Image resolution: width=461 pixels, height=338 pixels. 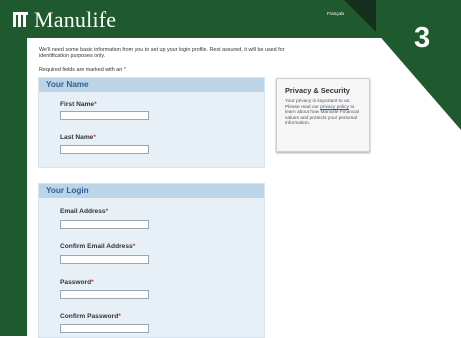 I want to click on email-field, so click(x=104, y=224).